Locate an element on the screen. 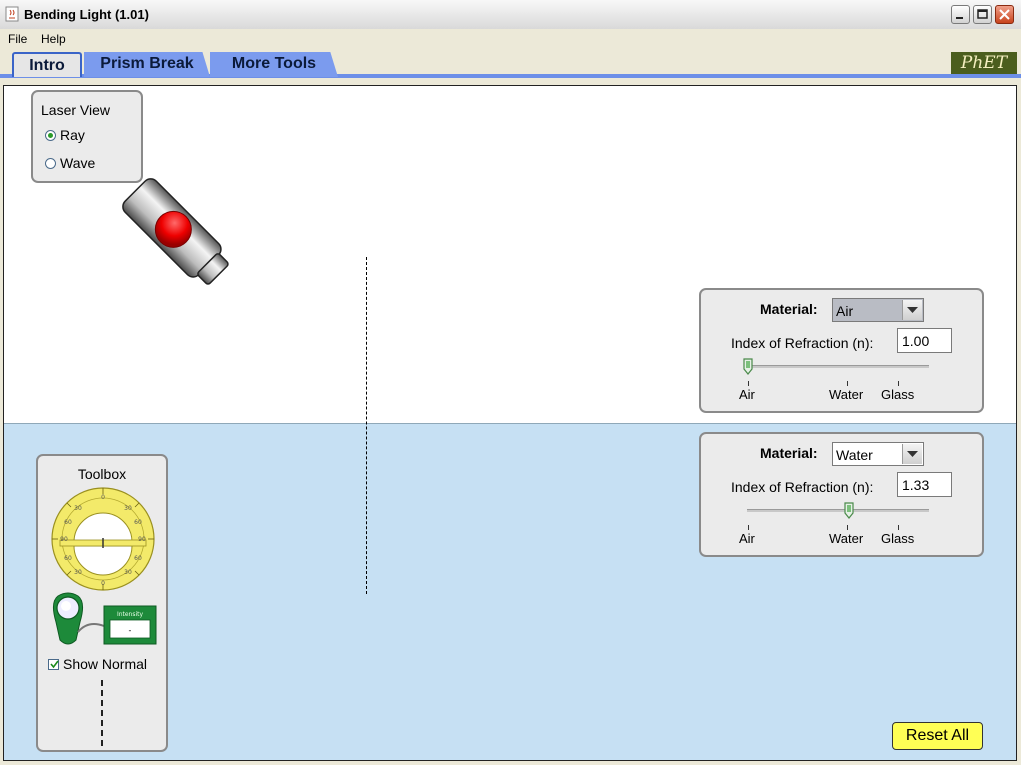  menu-bar: File Help is located at coordinates (510, 39).